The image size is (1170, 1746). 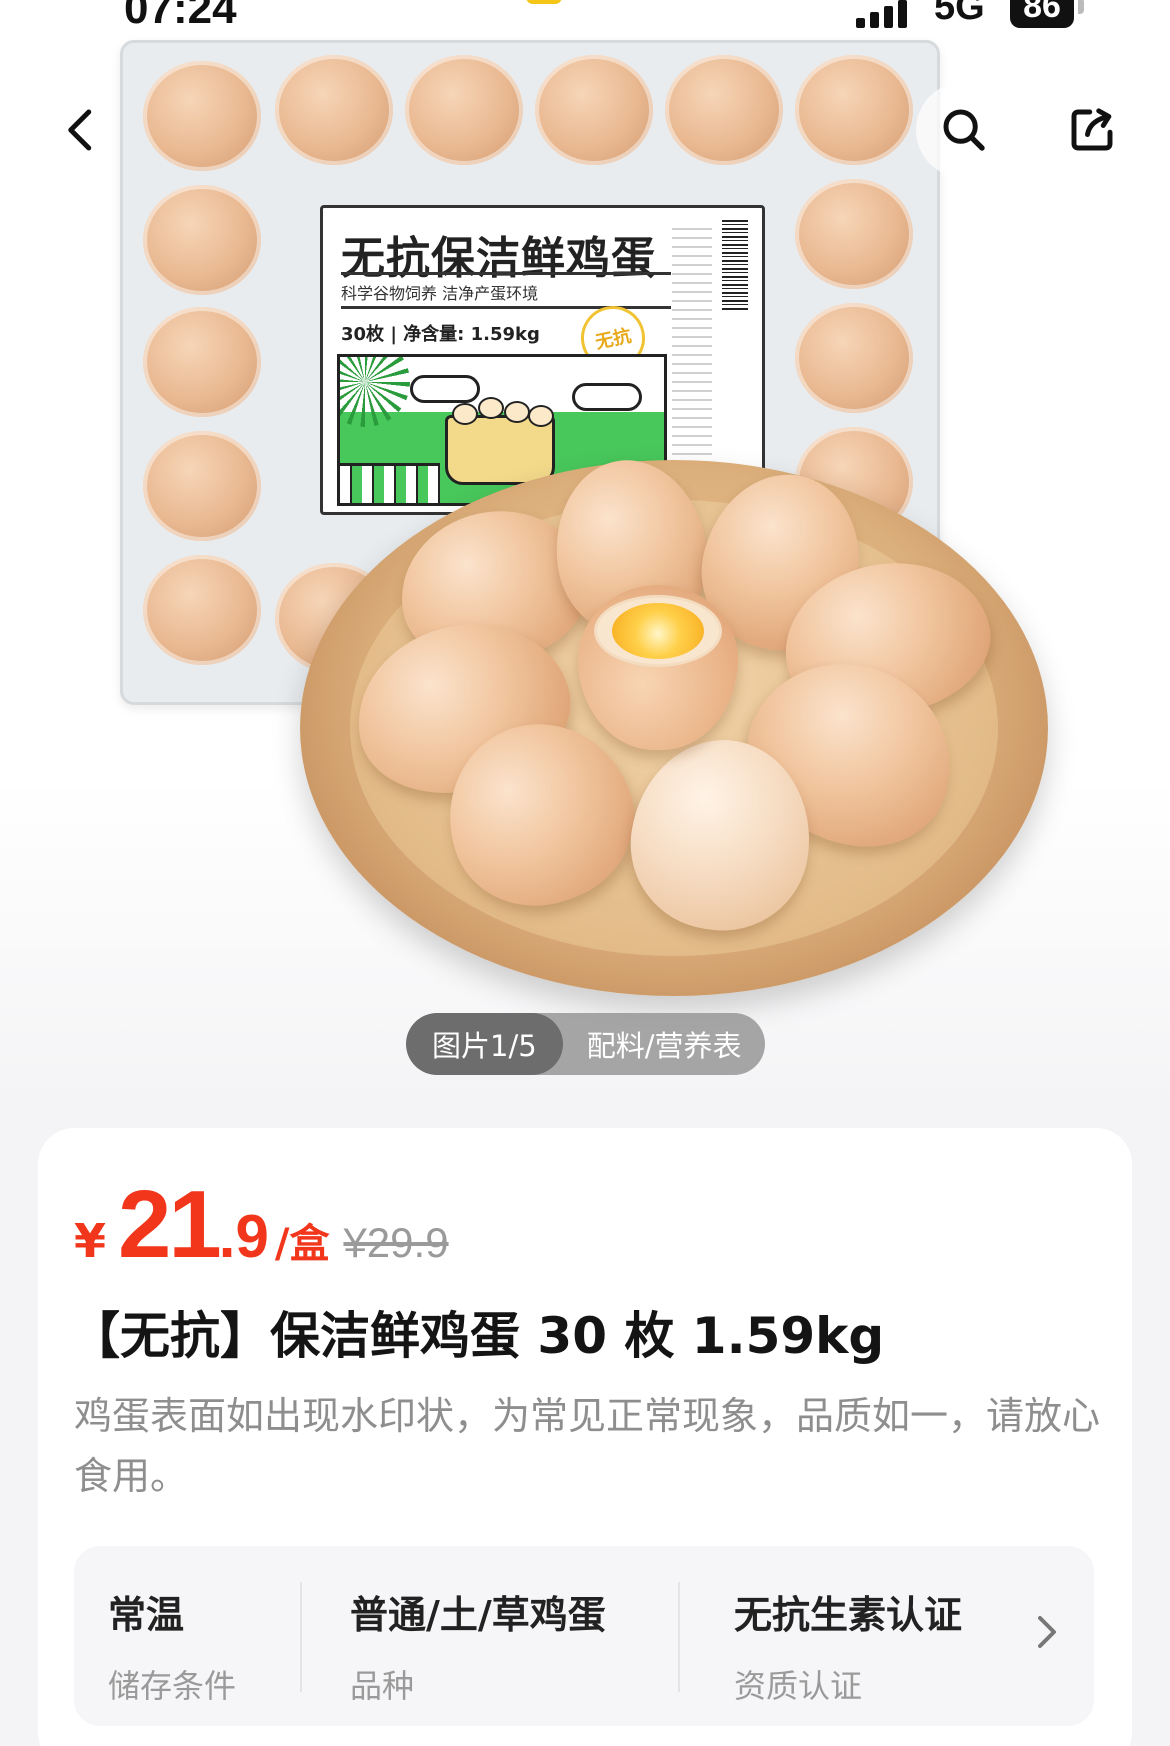 I want to click on image-pager: 图片1/5 配料/营养表, so click(x=586, y=1044).